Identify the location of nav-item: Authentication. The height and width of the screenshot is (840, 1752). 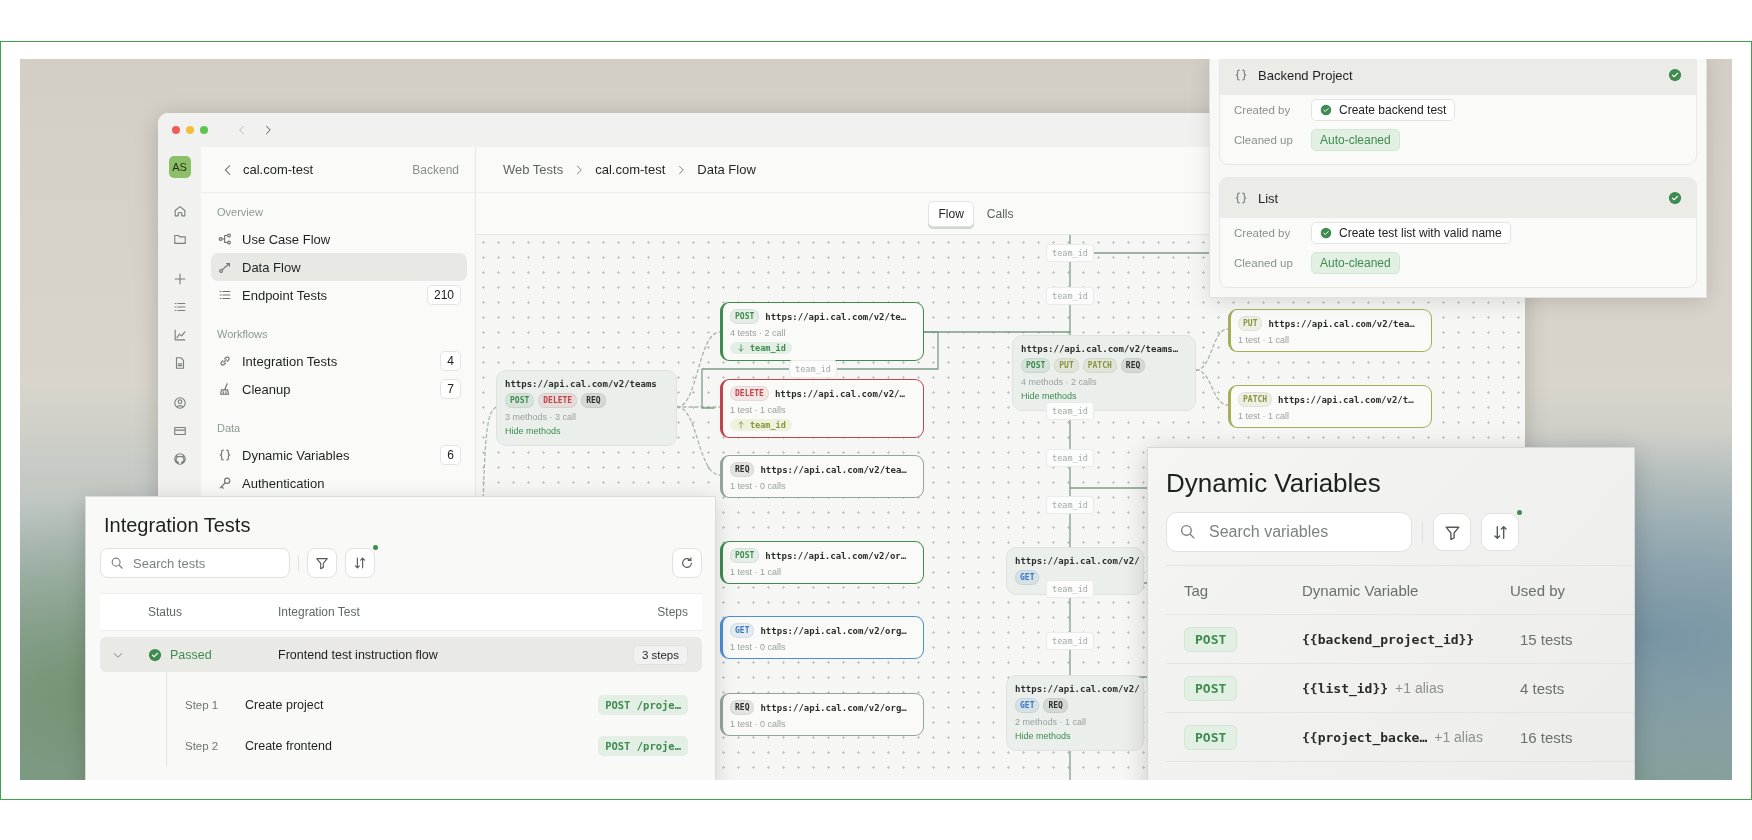
(339, 483).